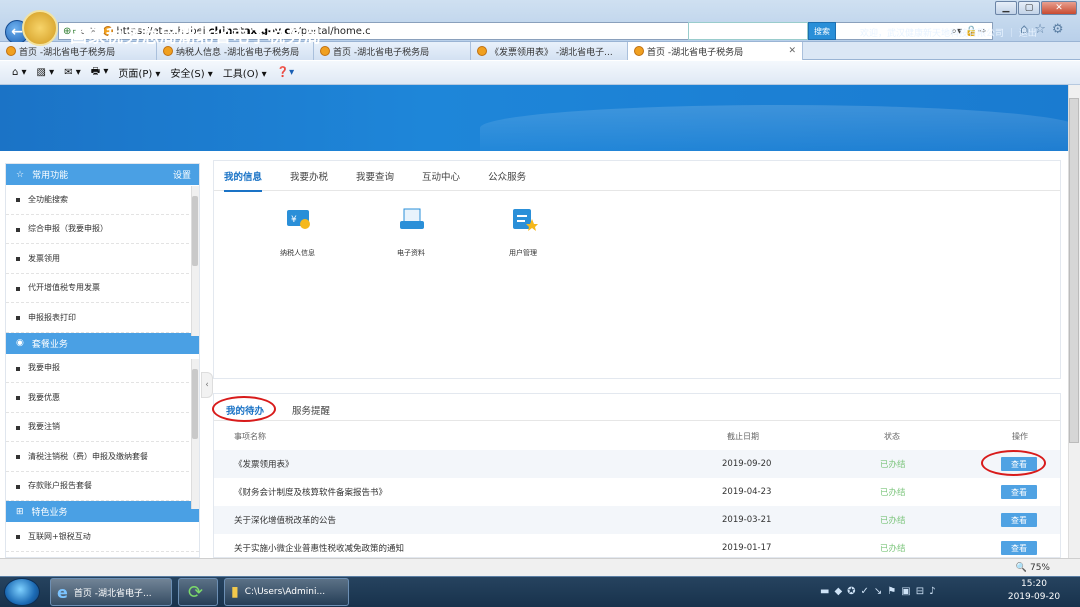 The width and height of the screenshot is (1080, 607). Describe the element at coordinates (250, 436) in the screenshot. I see `col-name: 事项名称` at that location.